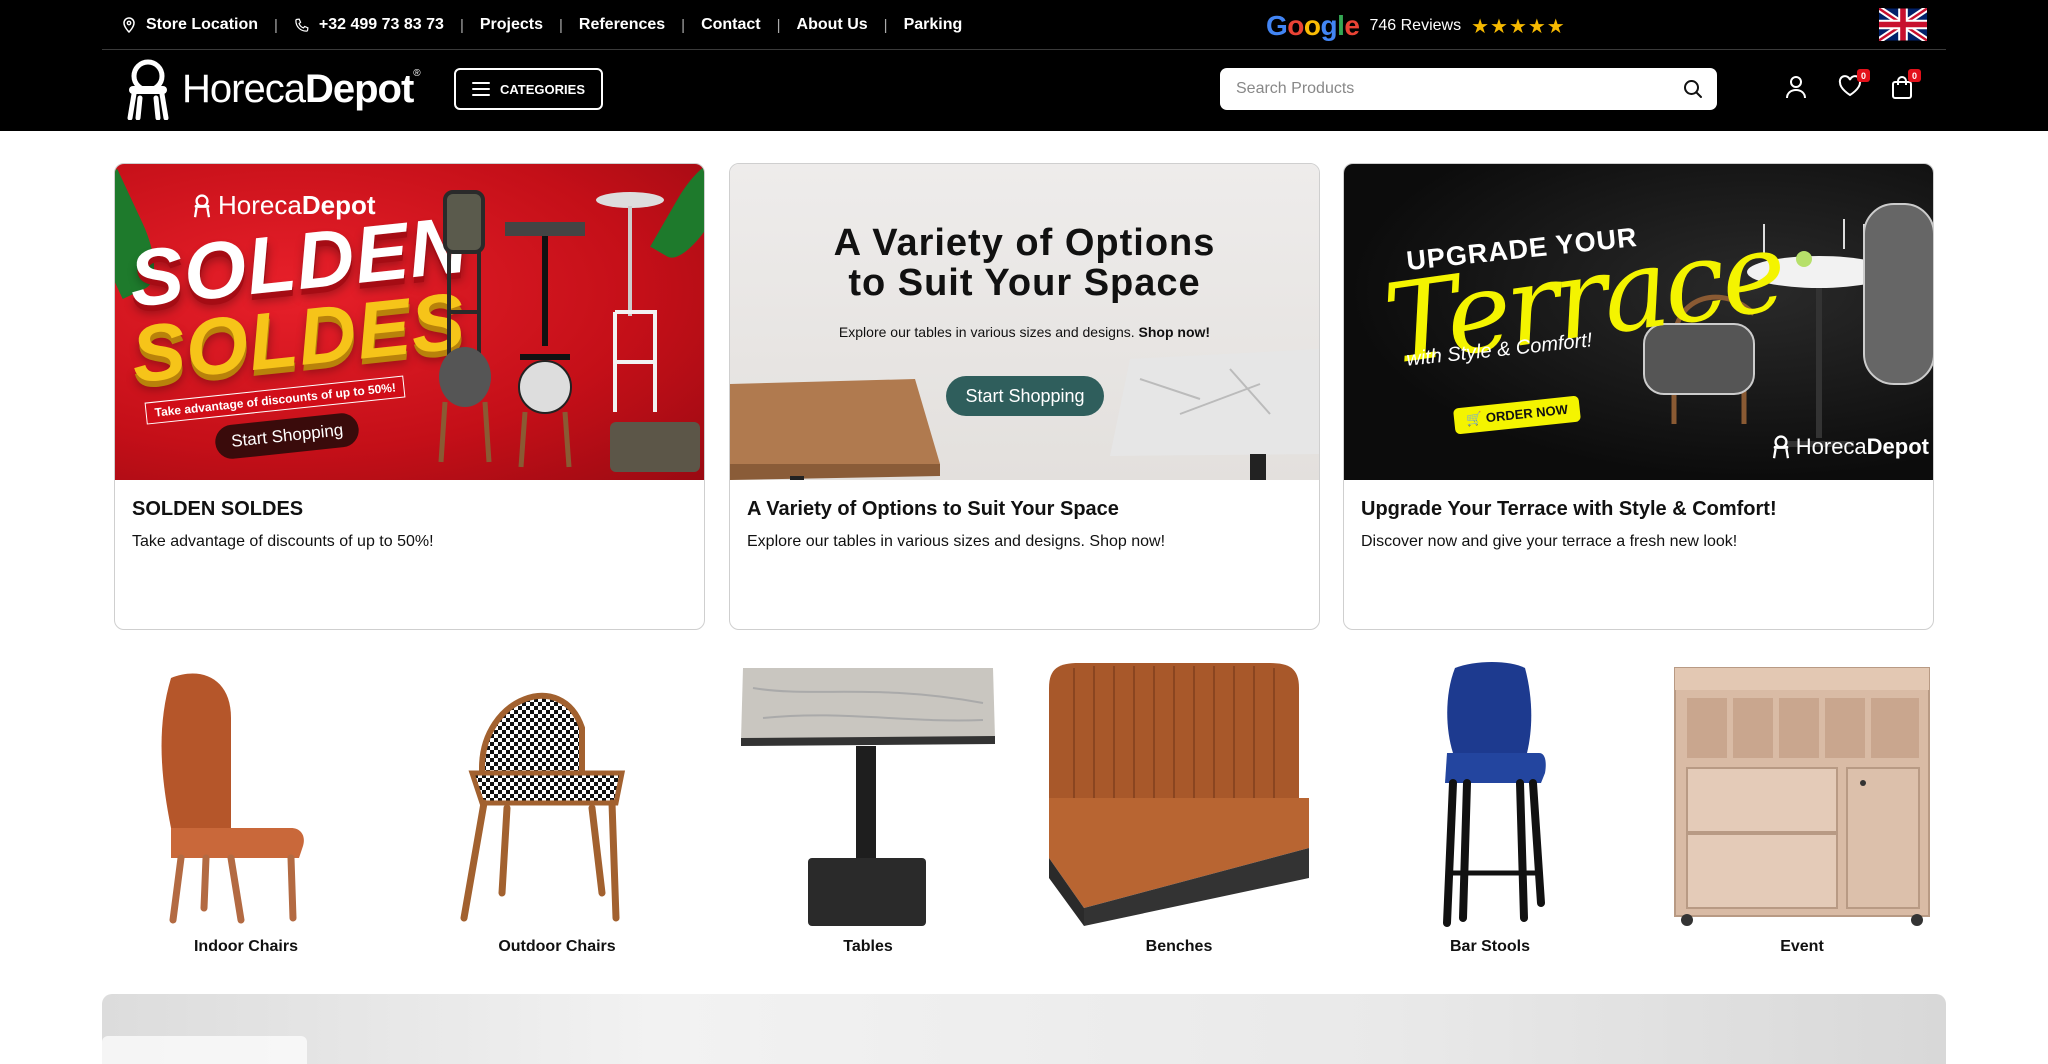 This screenshot has width=2048, height=1064. I want to click on category-benches: Benches, so click(1179, 808).